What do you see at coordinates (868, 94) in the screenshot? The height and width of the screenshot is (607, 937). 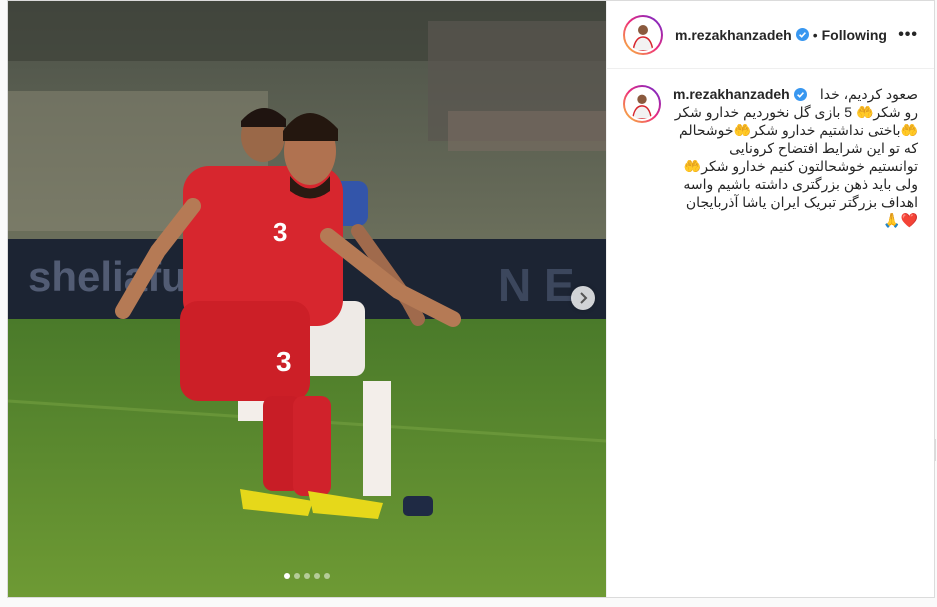 I see `caption-line: صعود کردیم، خدا` at bounding box center [868, 94].